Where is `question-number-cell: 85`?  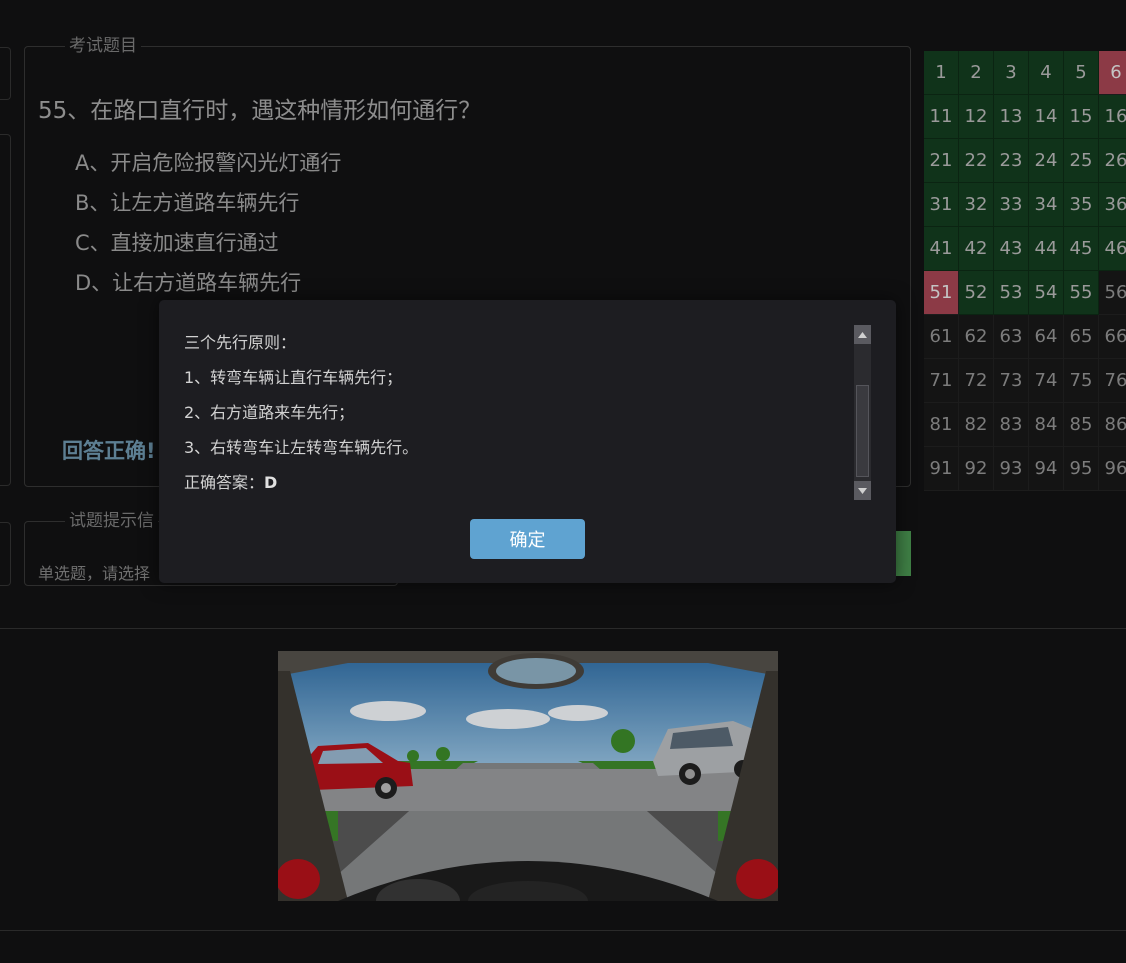 question-number-cell: 85 is located at coordinates (1081, 425).